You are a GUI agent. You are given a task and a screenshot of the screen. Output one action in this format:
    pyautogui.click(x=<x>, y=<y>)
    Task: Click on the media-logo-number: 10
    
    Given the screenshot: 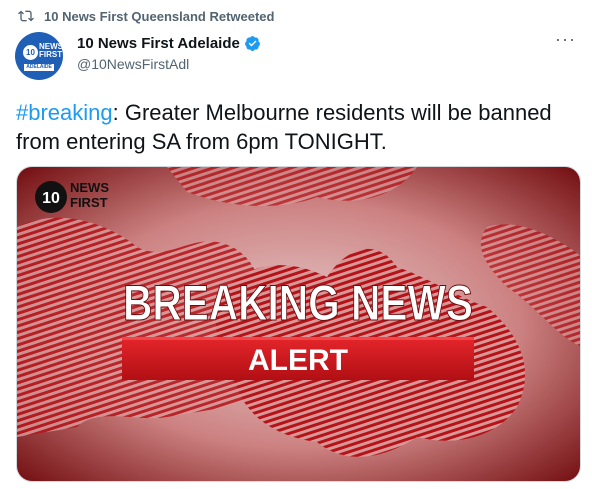 What is the action you would take?
    pyautogui.click(x=51, y=198)
    